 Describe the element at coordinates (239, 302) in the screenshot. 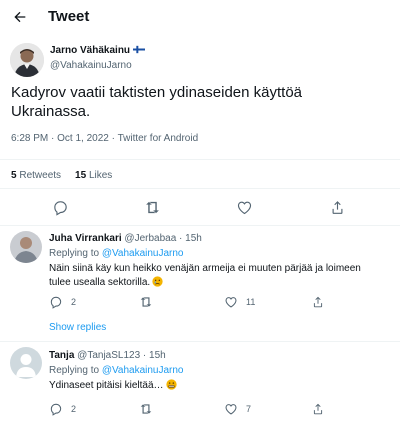

I see `like-button: 11` at that location.